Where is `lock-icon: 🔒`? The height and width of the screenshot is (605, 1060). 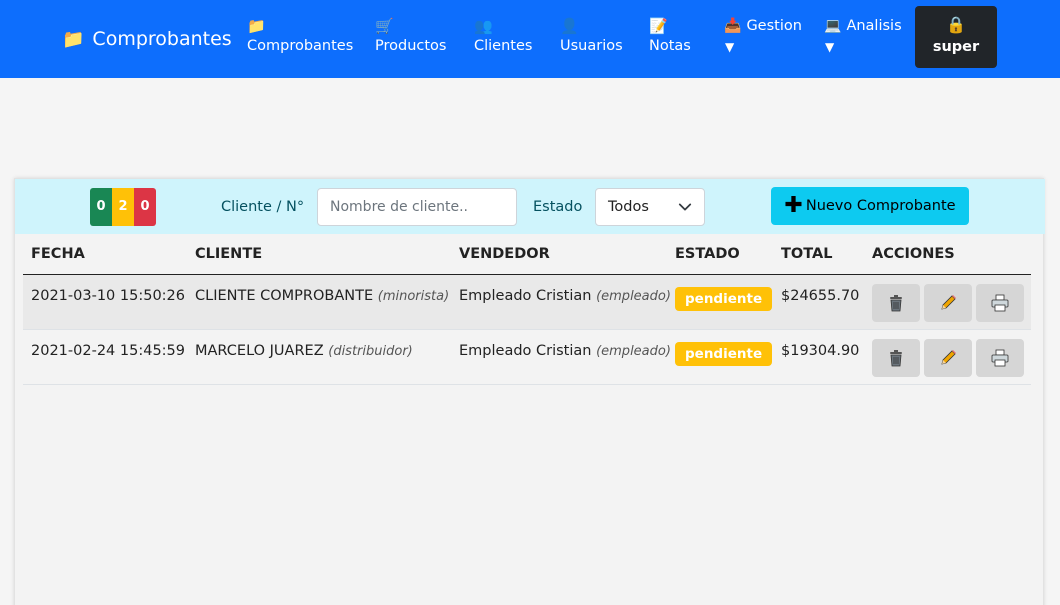 lock-icon: 🔒 is located at coordinates (956, 24).